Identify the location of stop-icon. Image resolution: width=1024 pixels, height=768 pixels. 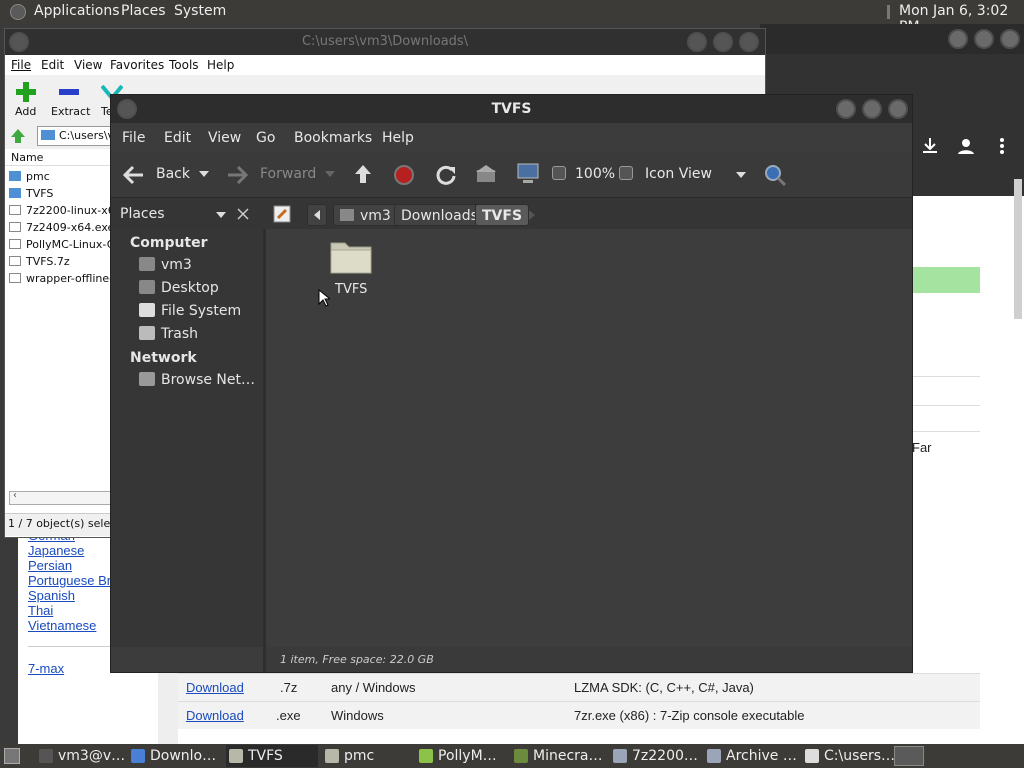
(404, 175).